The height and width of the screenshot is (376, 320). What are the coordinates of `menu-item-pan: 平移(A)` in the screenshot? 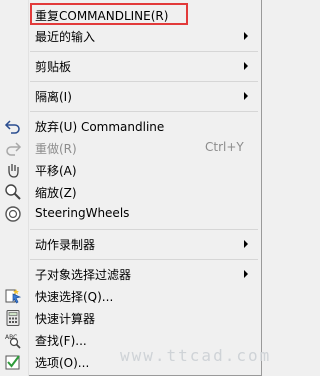 It's located at (130, 170).